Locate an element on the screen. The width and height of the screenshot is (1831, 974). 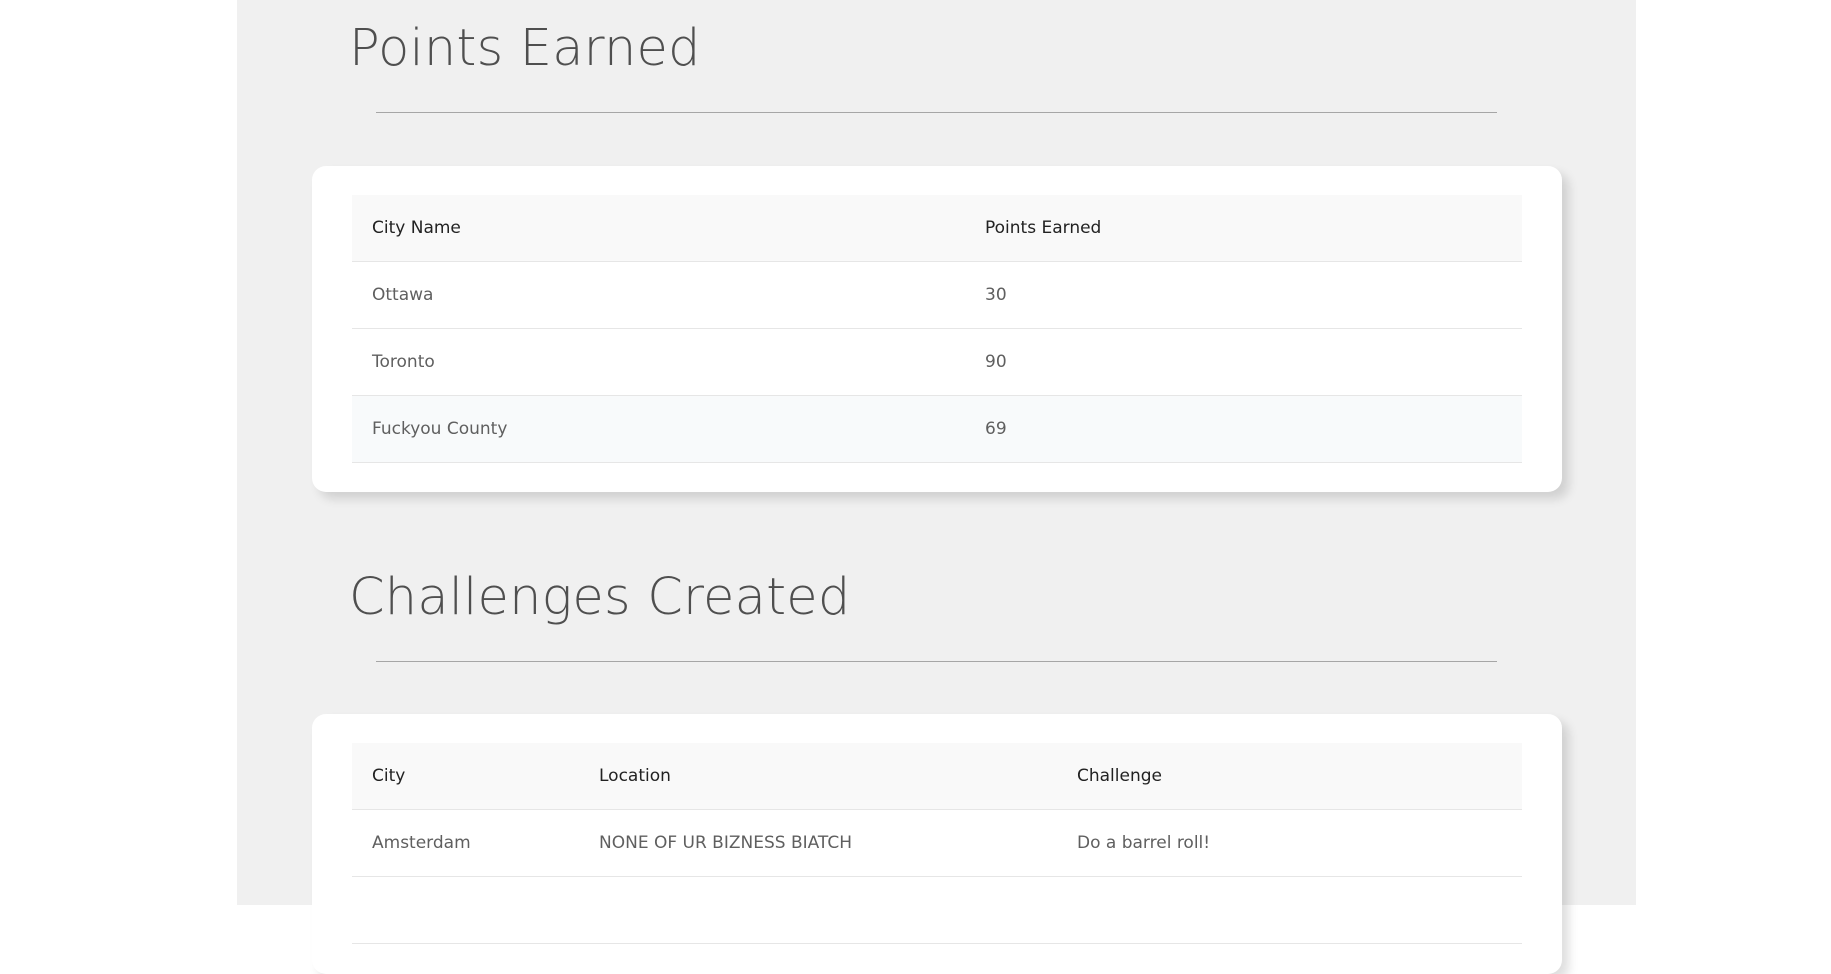
challenge-cell: Do a barrel roll! is located at coordinates (1144, 843).